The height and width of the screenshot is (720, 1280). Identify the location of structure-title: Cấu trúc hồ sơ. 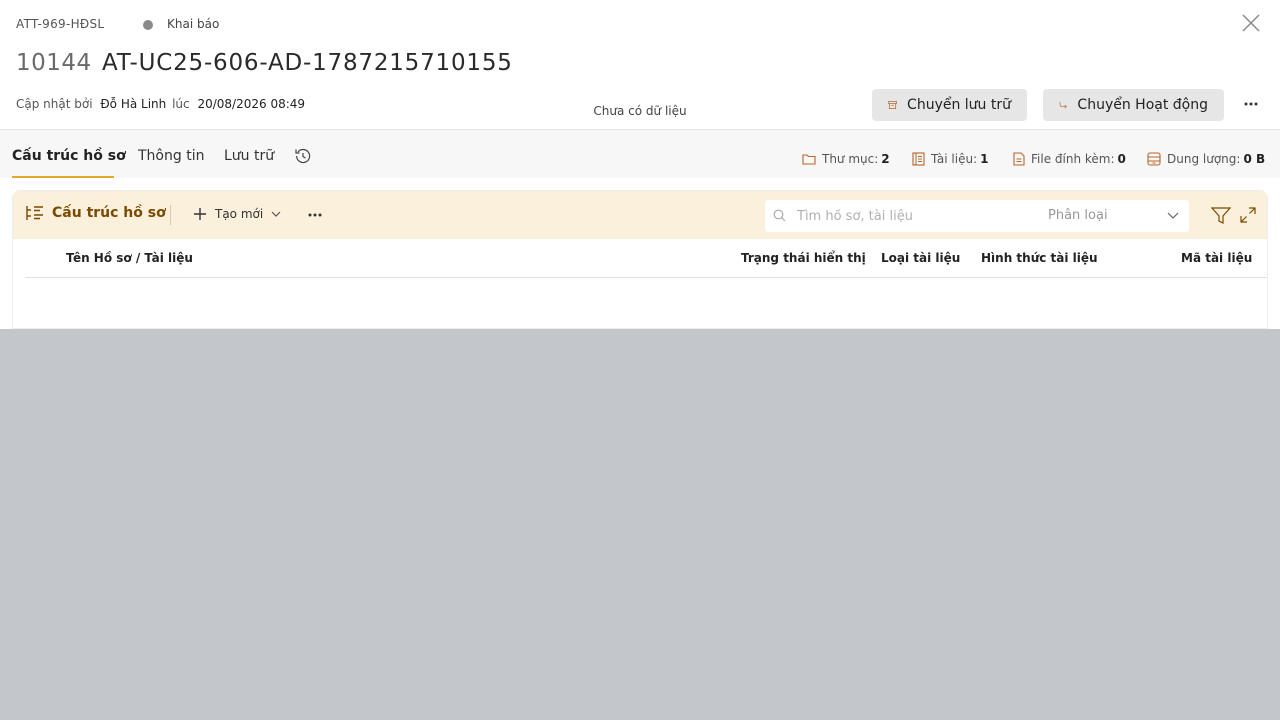
(109, 213).